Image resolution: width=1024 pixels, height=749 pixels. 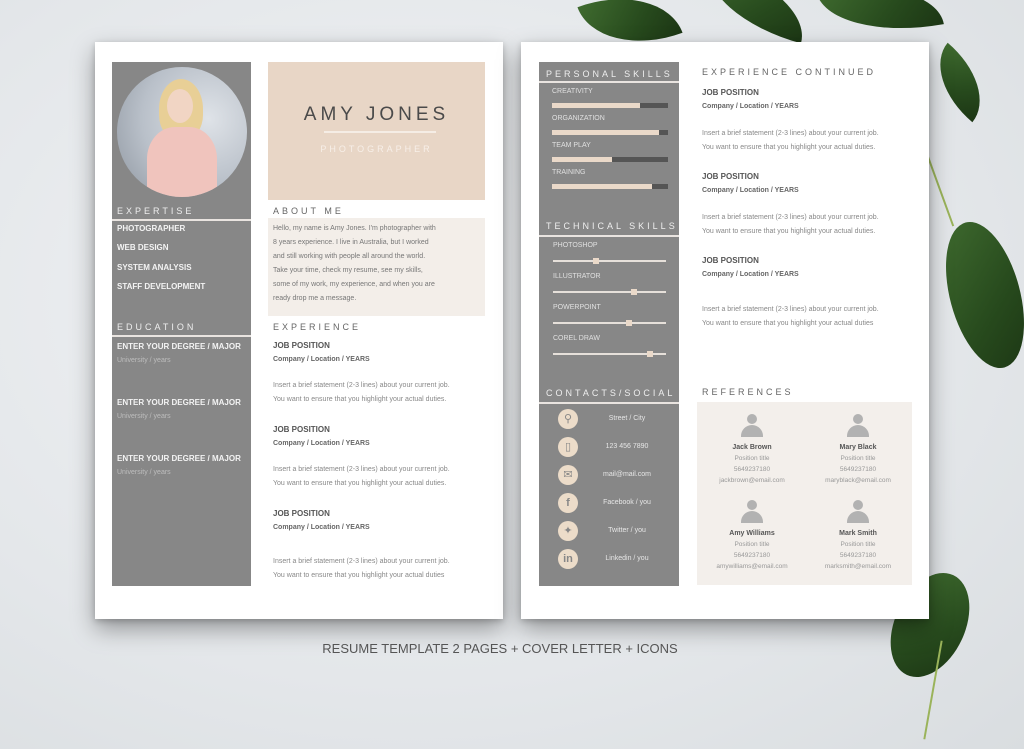 What do you see at coordinates (578, 118) in the screenshot?
I see `personal-skill-label: ORGANIZATION` at bounding box center [578, 118].